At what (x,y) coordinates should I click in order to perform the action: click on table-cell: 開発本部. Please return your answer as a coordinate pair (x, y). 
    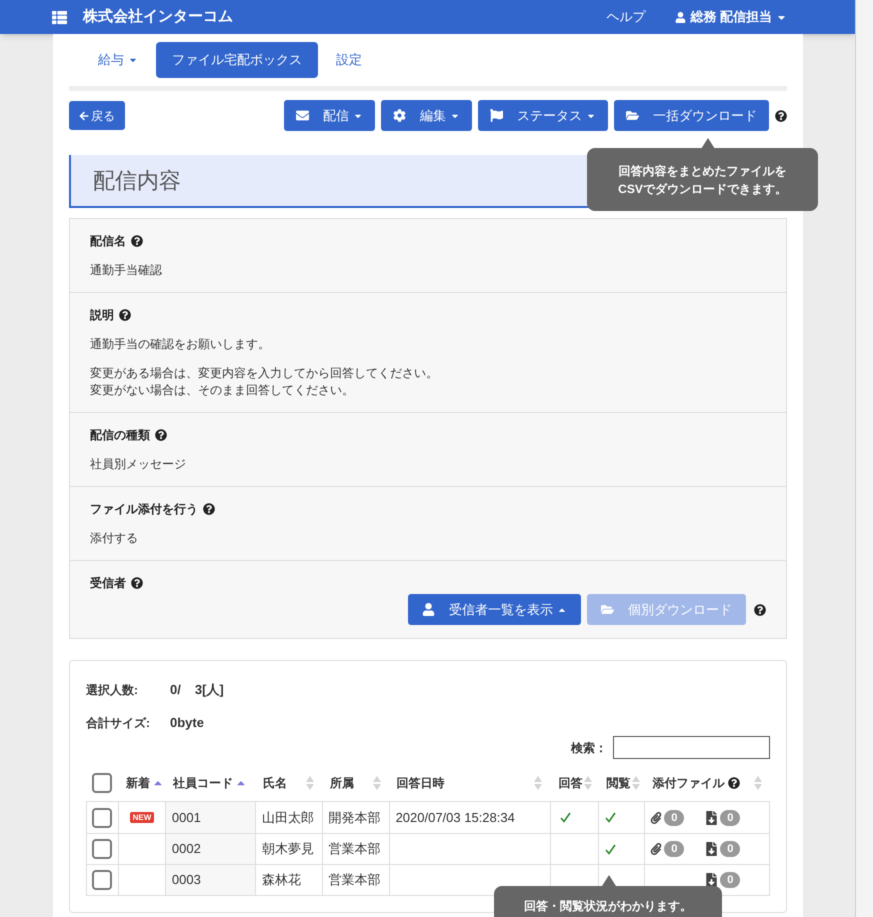
    Looking at the image, I should click on (356, 817).